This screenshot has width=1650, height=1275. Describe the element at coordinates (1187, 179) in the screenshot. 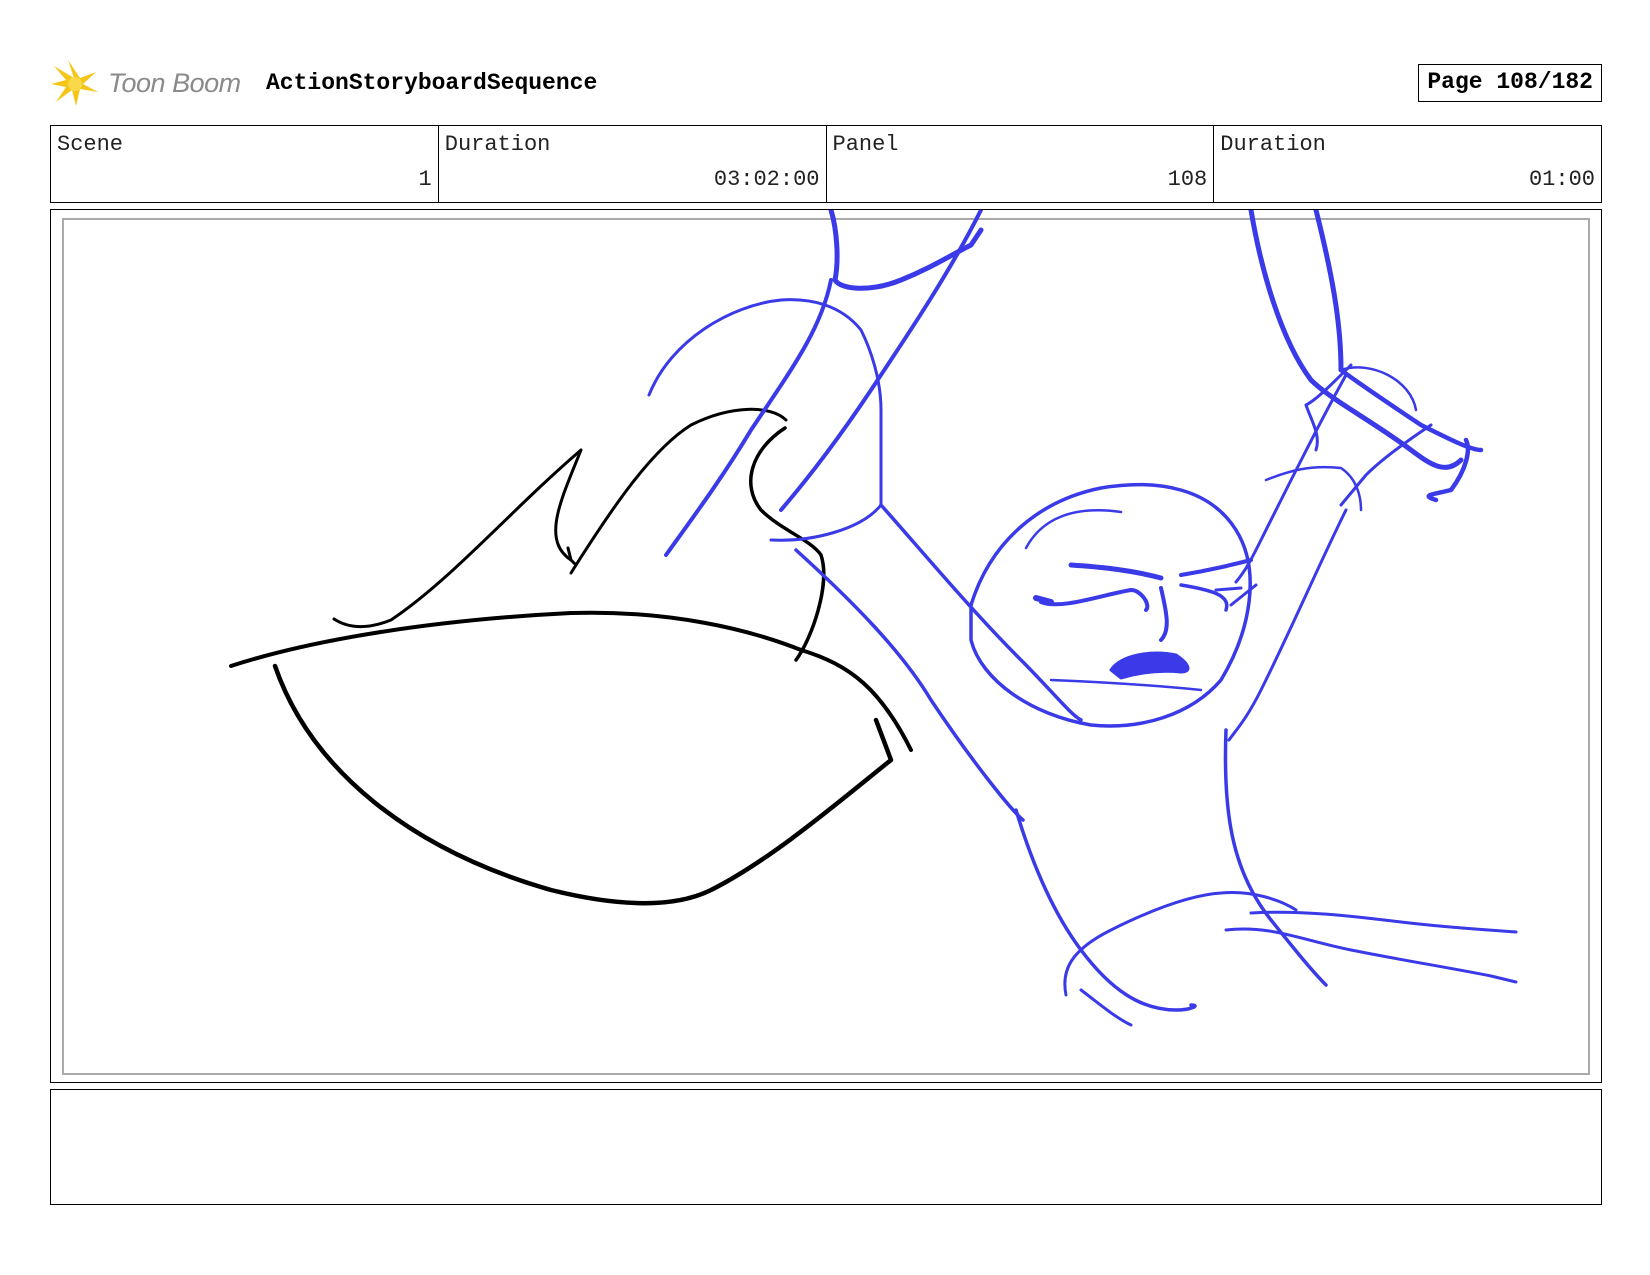

I see `panel-value: 108` at that location.